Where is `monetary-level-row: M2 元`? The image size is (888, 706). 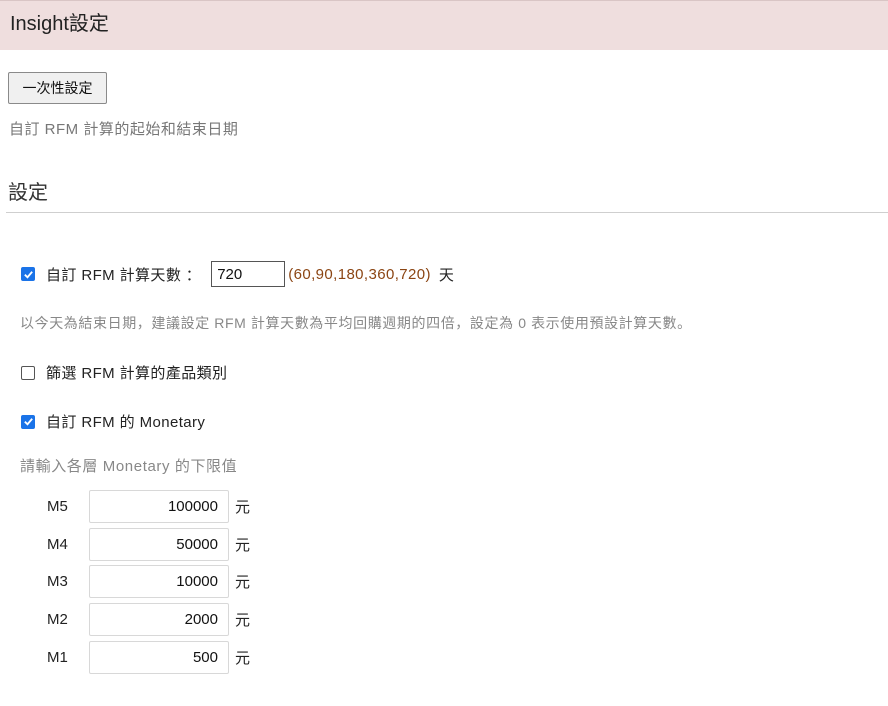
monetary-level-row: M2 元 is located at coordinates (148, 619).